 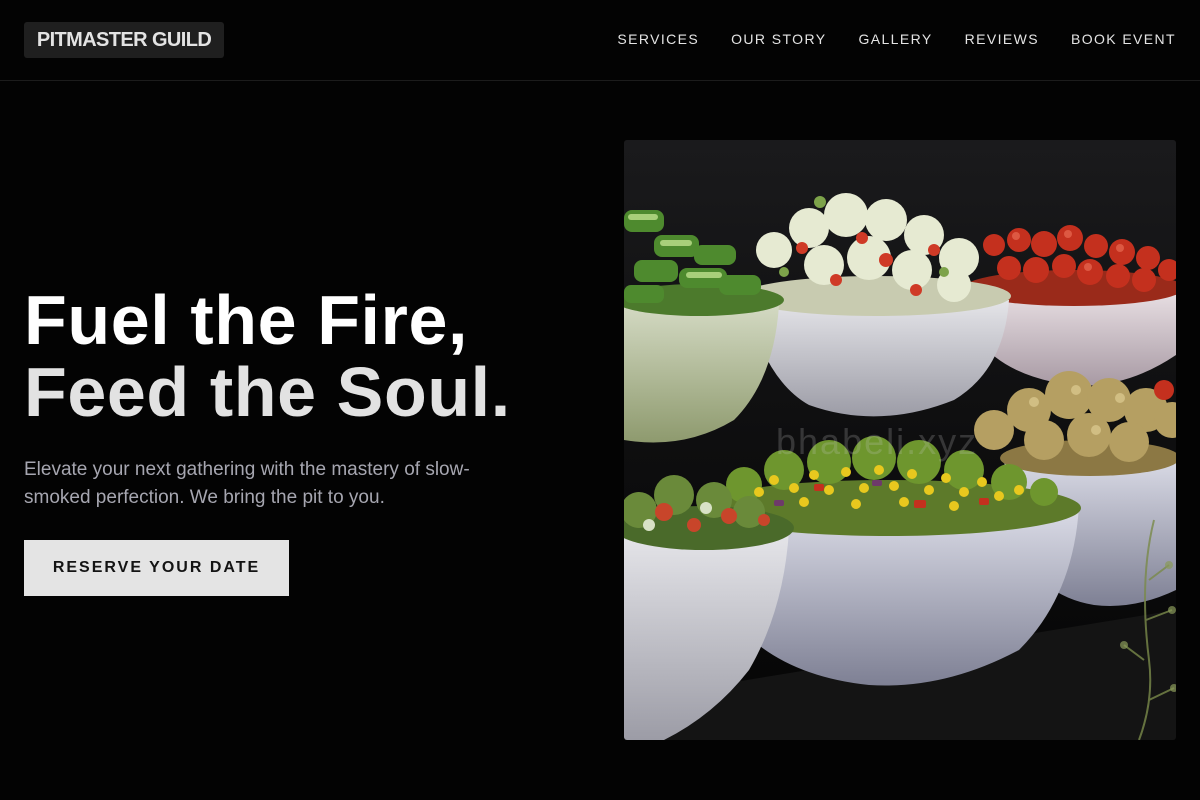 I want to click on hero-headline: Fuel the Fire, Feed the Soul., so click(x=304, y=356).